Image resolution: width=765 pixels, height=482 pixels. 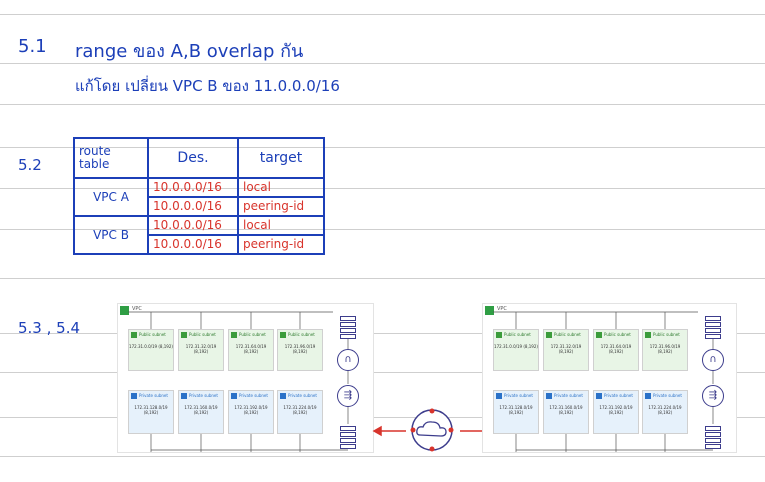 I want to click on section-5-1-number: 5.1, so click(x=32, y=46).